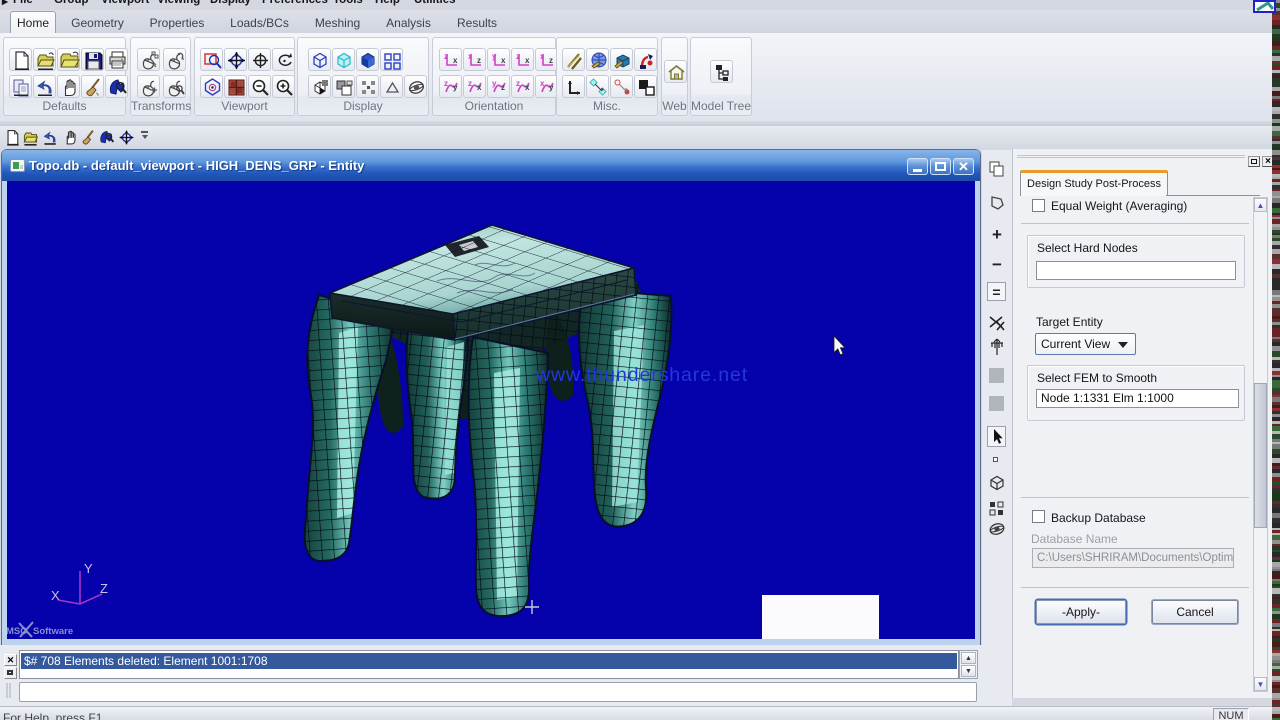 The height and width of the screenshot is (720, 1280). I want to click on svg-text: Z, so click(104, 588).